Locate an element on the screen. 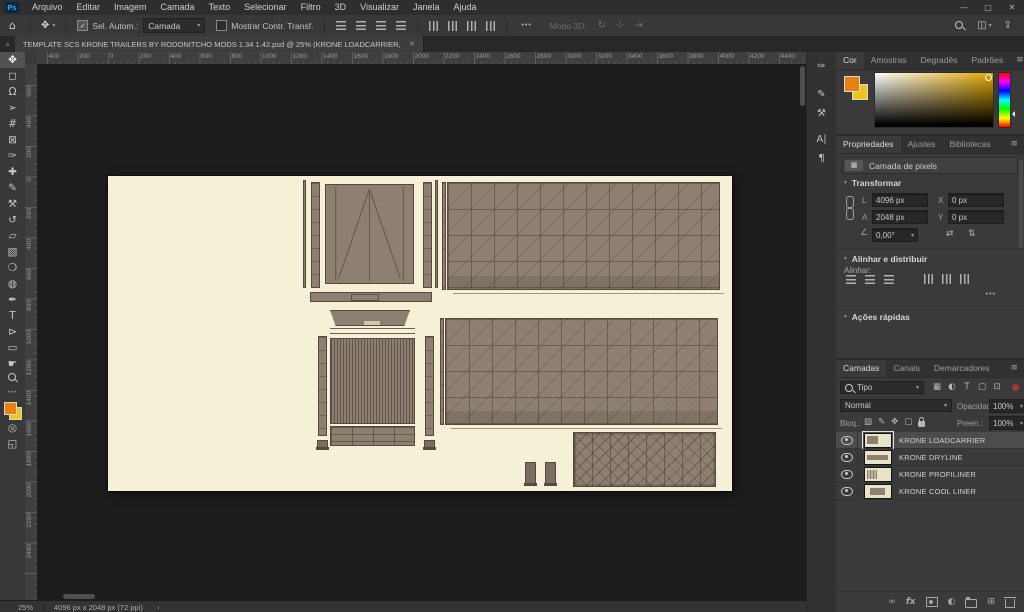  eraser-tool: ▱ is located at coordinates (12, 236).